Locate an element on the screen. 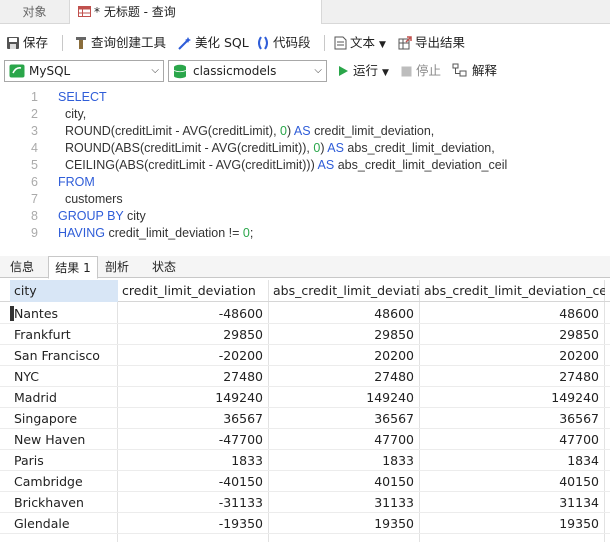 The height and width of the screenshot is (542, 610). table-row: Cambridge -40150 40150 40150 is located at coordinates (305, 481).